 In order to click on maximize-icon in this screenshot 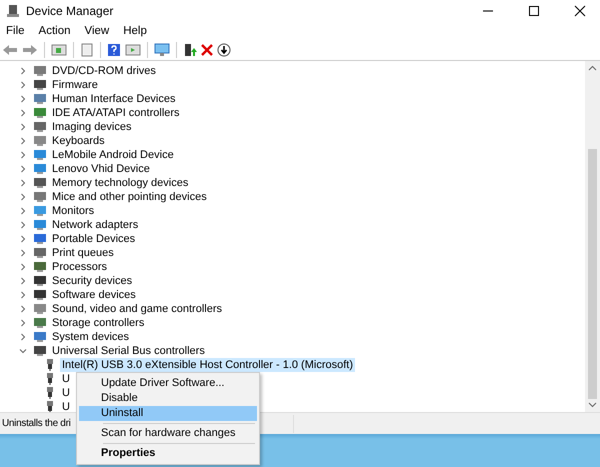, I will do `click(534, 11)`.